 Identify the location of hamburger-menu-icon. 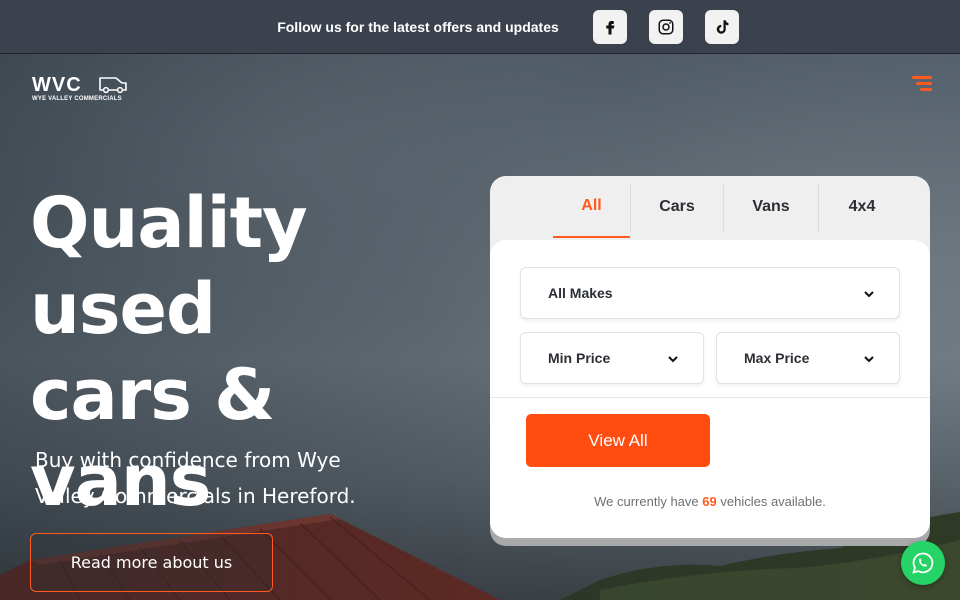
(919, 86).